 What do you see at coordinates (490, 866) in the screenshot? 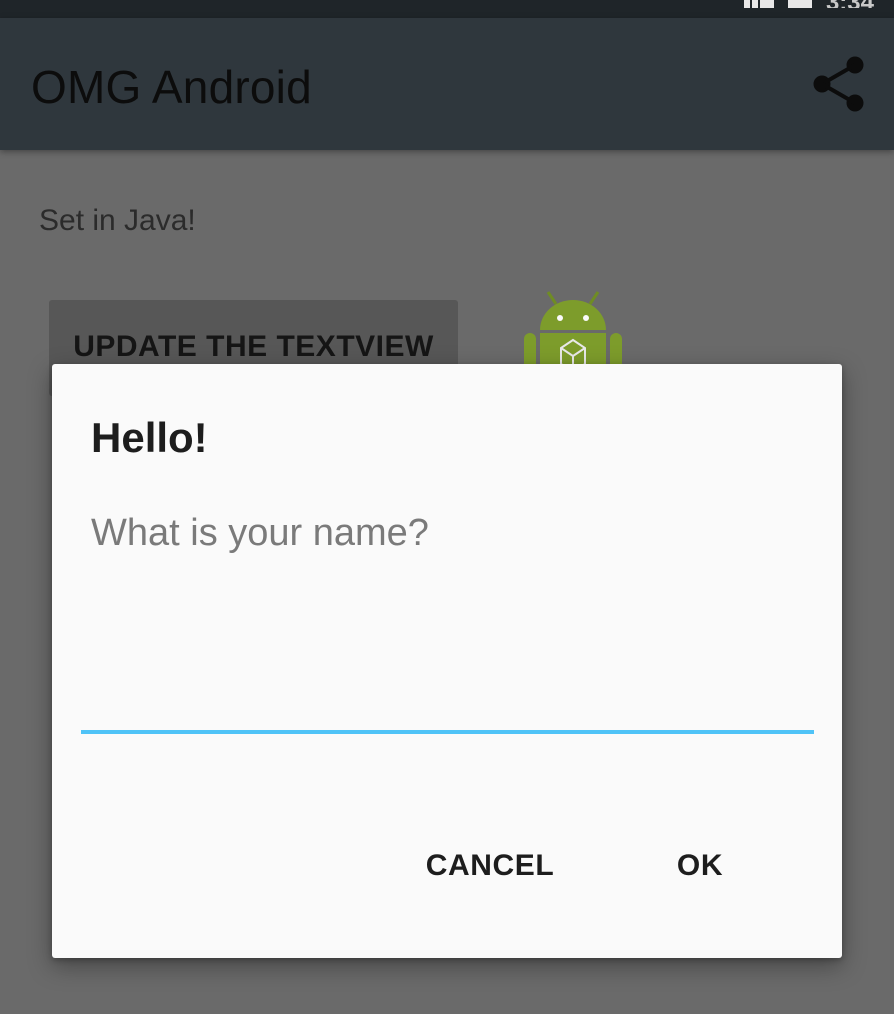
I see `cancel-button: CANCEL` at bounding box center [490, 866].